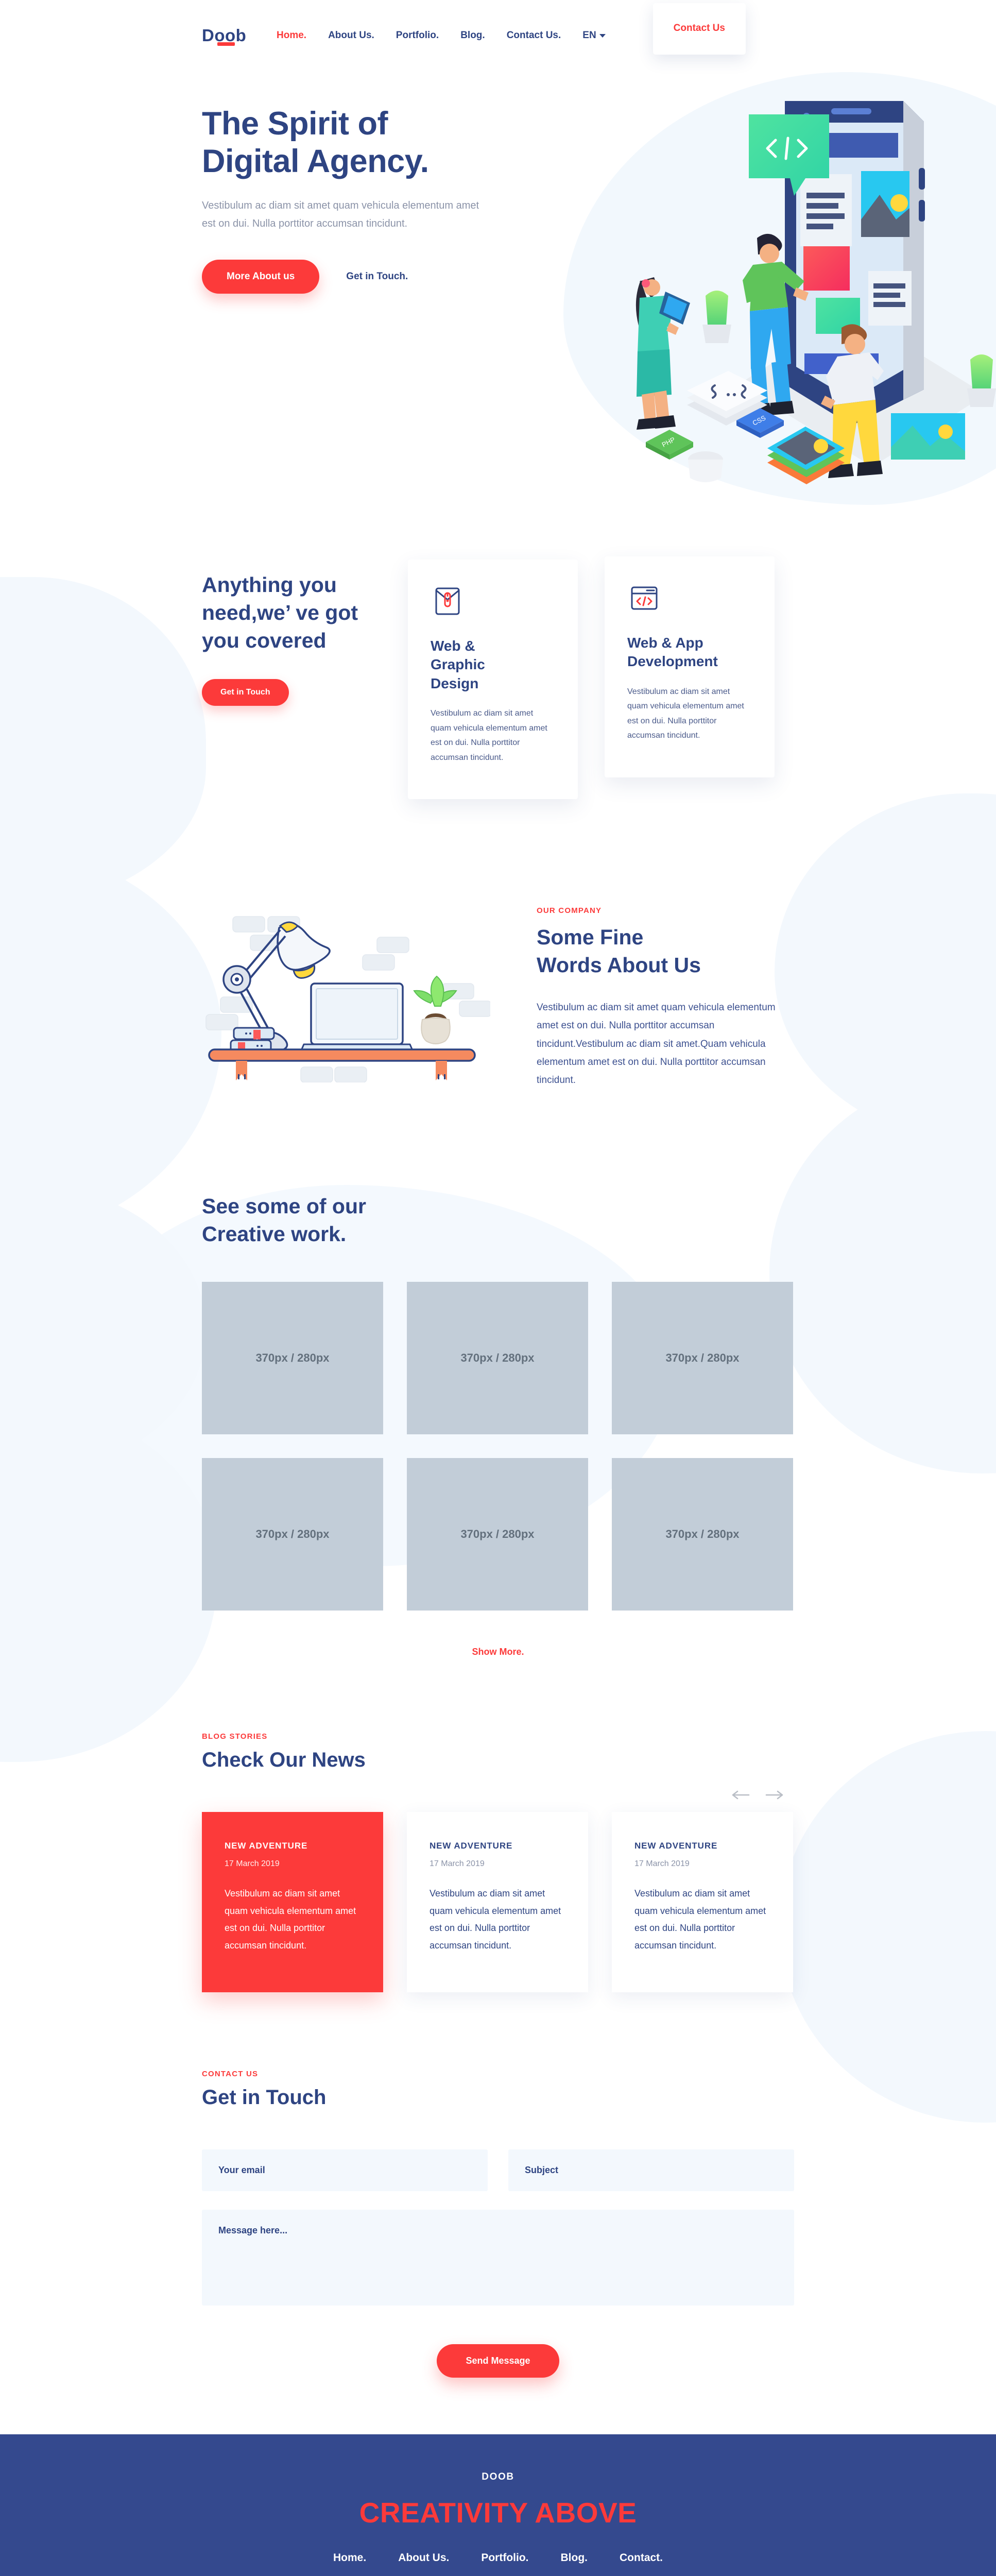 The height and width of the screenshot is (2576, 996). What do you see at coordinates (569, 911) in the screenshot?
I see `about-eyebrow: OUR COMPANY` at bounding box center [569, 911].